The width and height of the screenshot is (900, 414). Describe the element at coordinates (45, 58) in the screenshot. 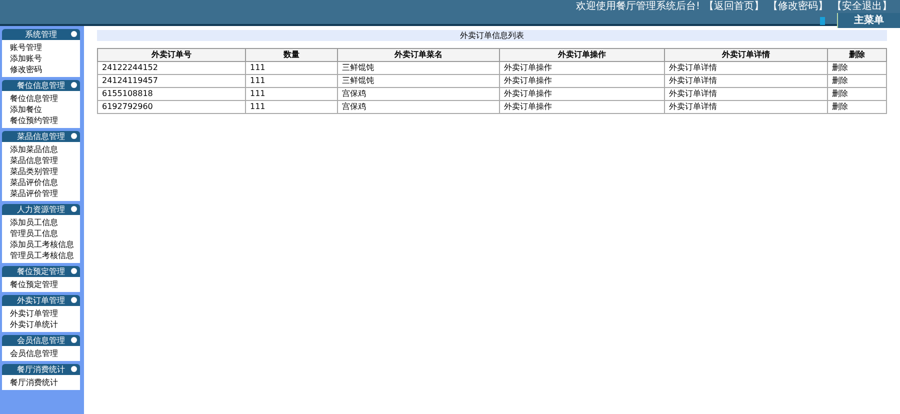

I see `menu-item: 添加账号` at that location.